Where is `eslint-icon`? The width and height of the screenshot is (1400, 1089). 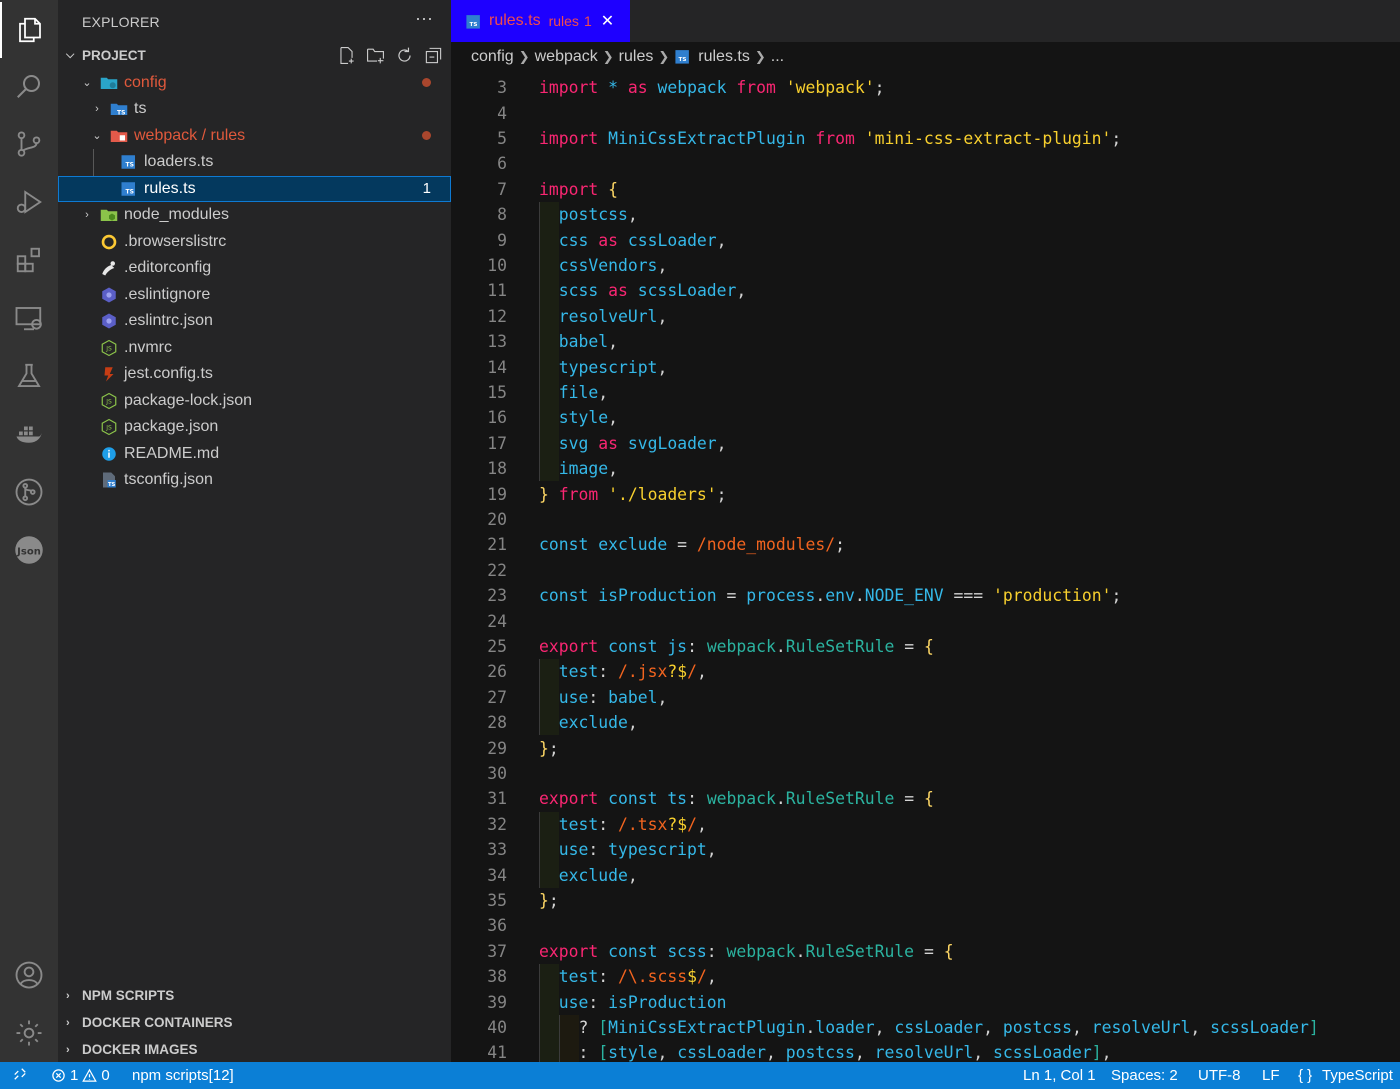 eslint-icon is located at coordinates (109, 295).